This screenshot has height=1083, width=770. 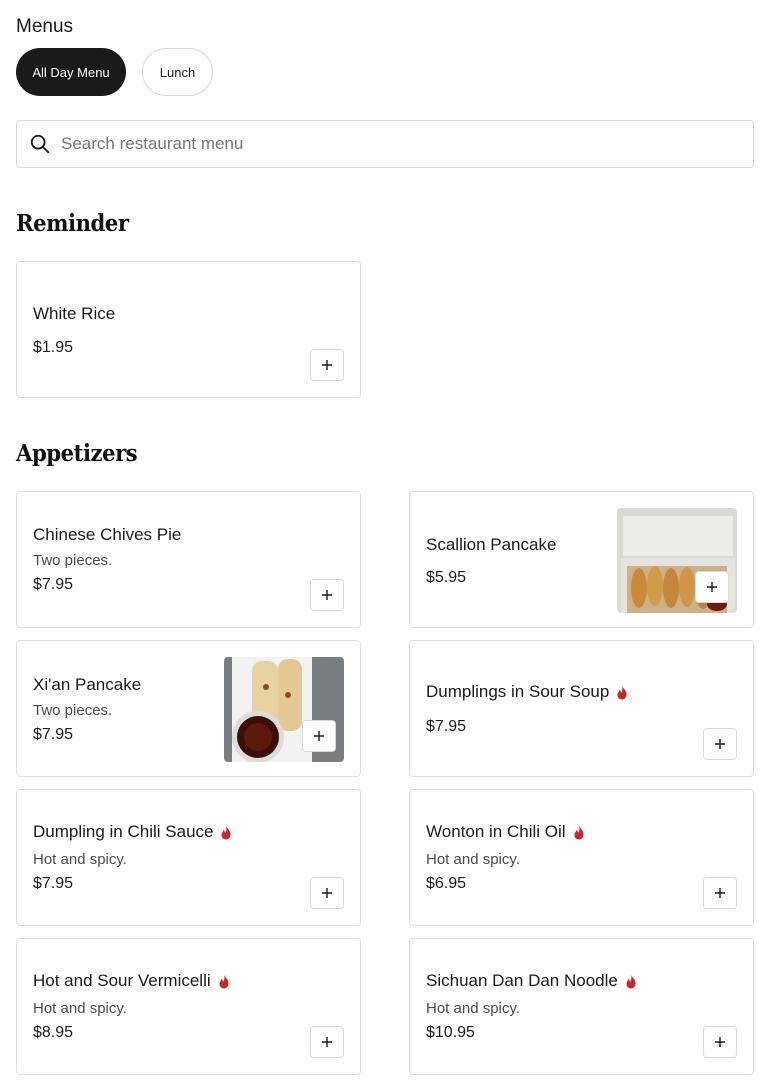 I want to click on page-title: Menus, so click(x=45, y=26).